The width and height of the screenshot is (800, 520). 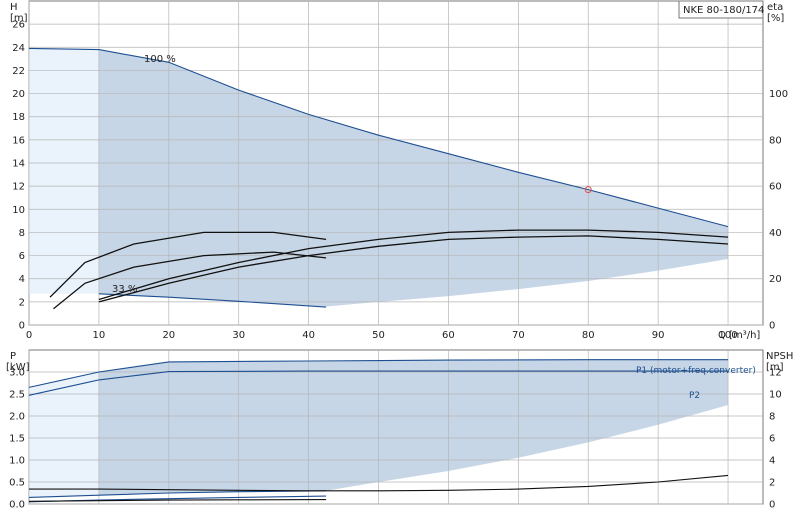 I want to click on bot-ytick-right: 8, so click(x=772, y=417).